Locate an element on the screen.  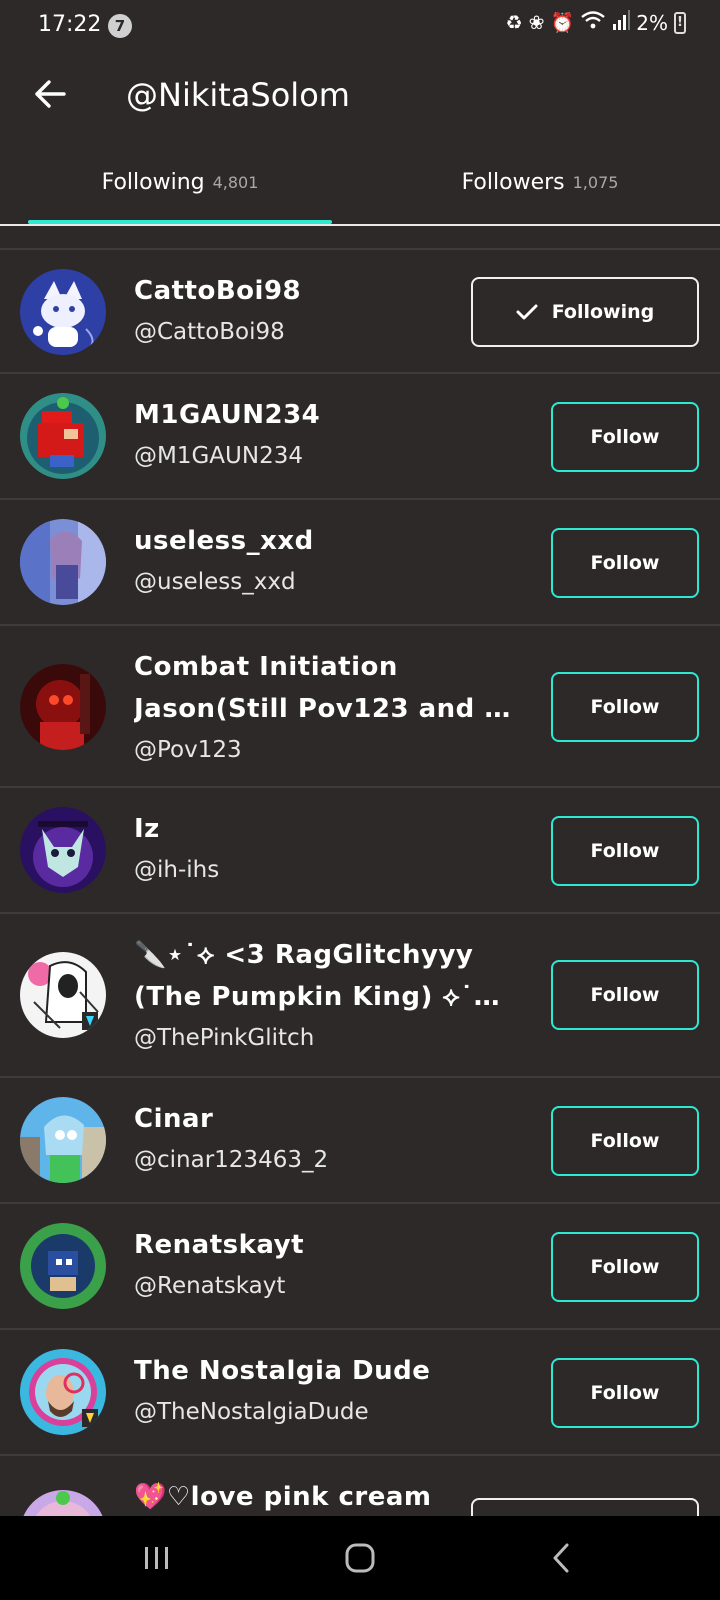
list-item: M1GAUN234 @M1GAUN234 Follow is located at coordinates (360, 437).